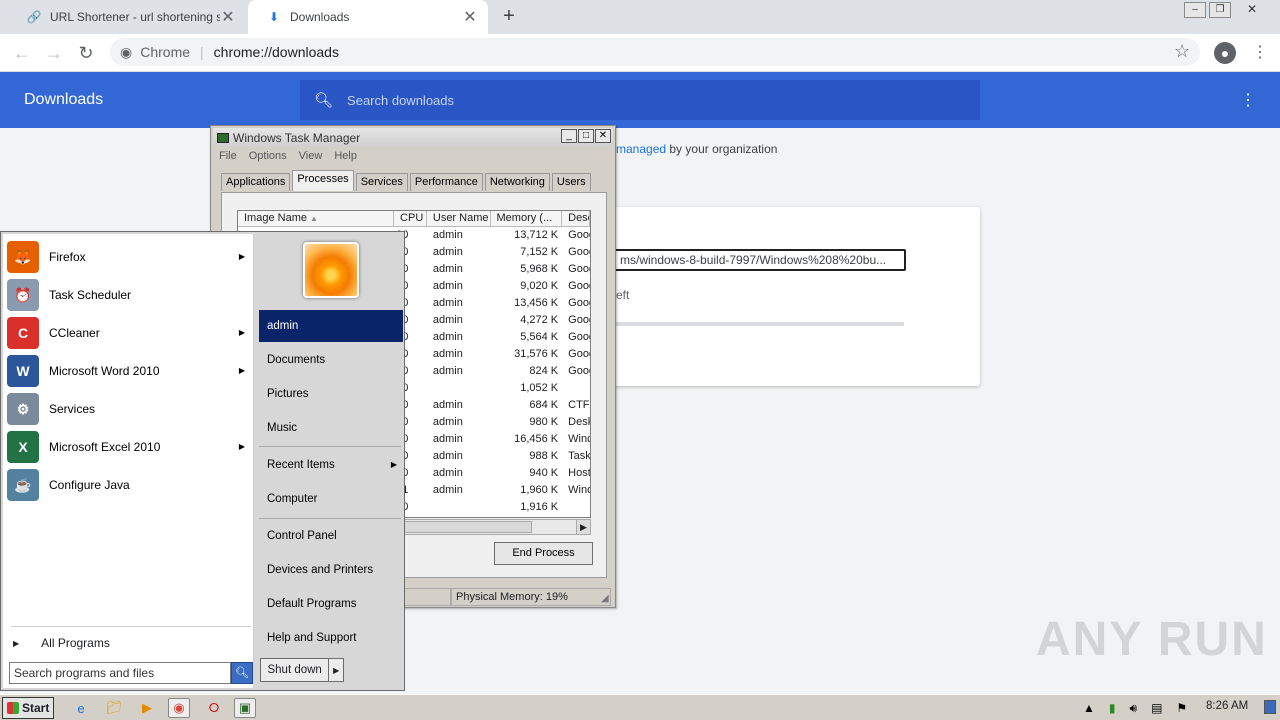 The image size is (1280, 720). I want to click on url-text: chrome://downloads, so click(276, 52).